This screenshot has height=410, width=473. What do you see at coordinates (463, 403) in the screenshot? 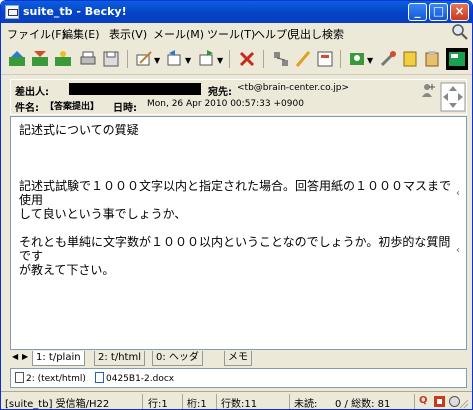
I see `resize-grip-icon` at bounding box center [463, 403].